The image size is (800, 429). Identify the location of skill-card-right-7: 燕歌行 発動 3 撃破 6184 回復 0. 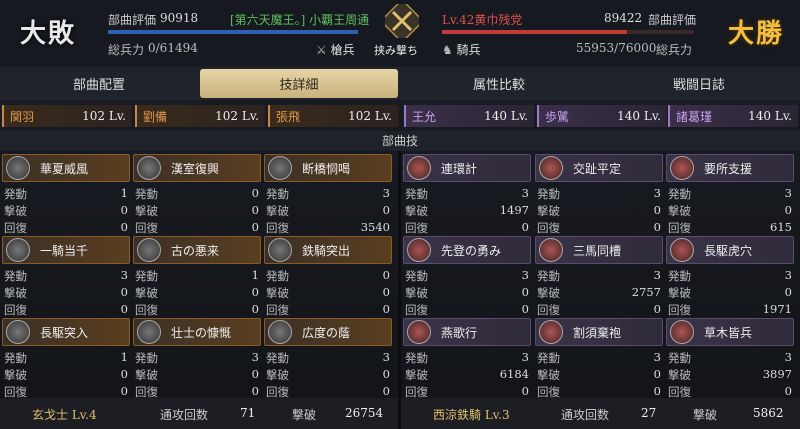
(467, 358).